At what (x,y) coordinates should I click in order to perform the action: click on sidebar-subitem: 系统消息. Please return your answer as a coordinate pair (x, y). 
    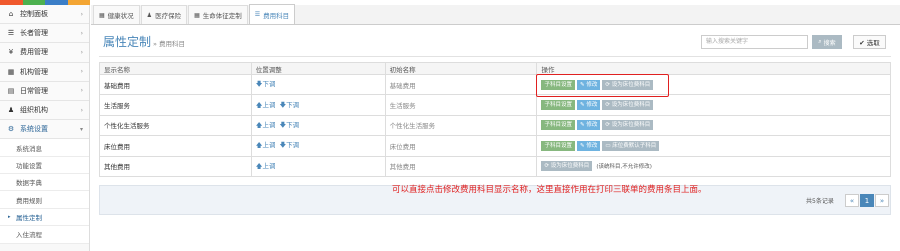
    Looking at the image, I should click on (44, 148).